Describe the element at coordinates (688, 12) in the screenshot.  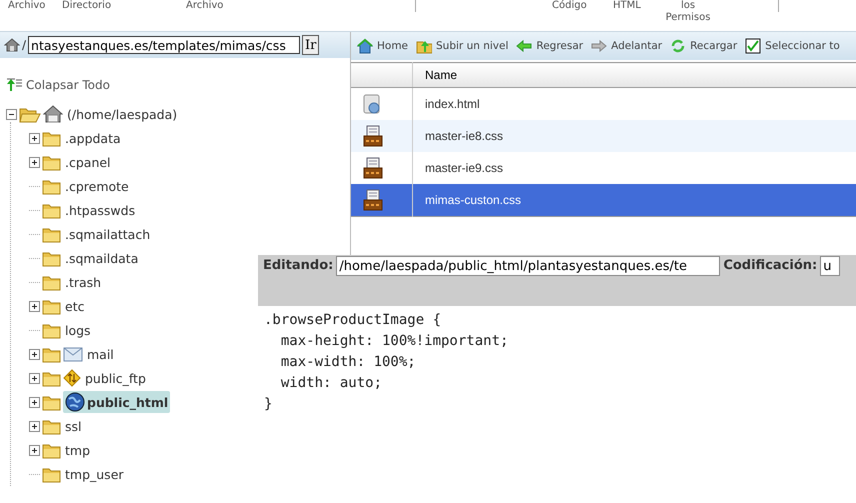
I see `column-header: los Permisos` at that location.